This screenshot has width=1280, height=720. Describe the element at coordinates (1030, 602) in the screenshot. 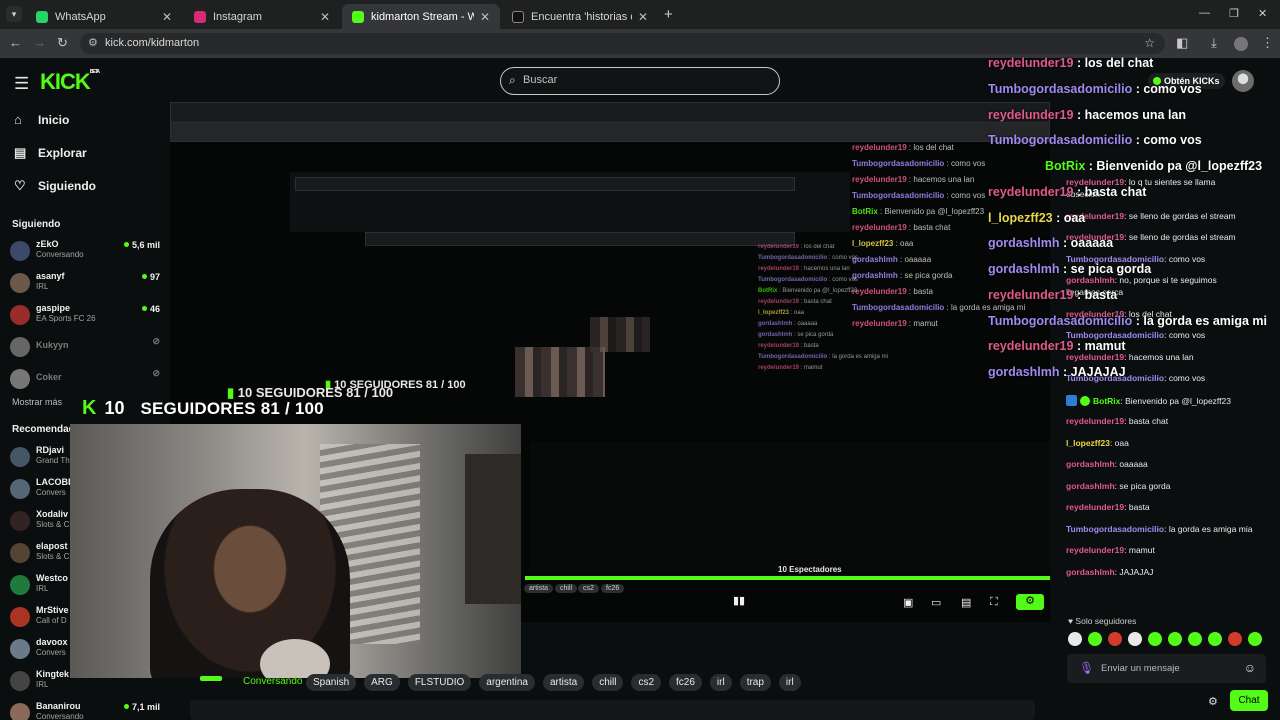

I see `settings-gear-icon: ⚙` at that location.